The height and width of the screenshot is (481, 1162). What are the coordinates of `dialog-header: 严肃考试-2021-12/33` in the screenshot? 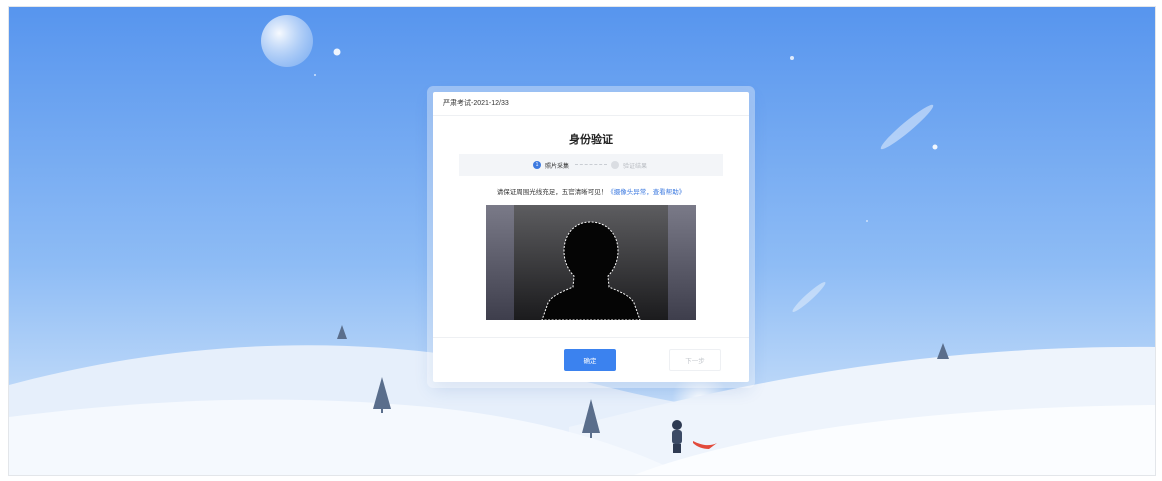 It's located at (591, 104).